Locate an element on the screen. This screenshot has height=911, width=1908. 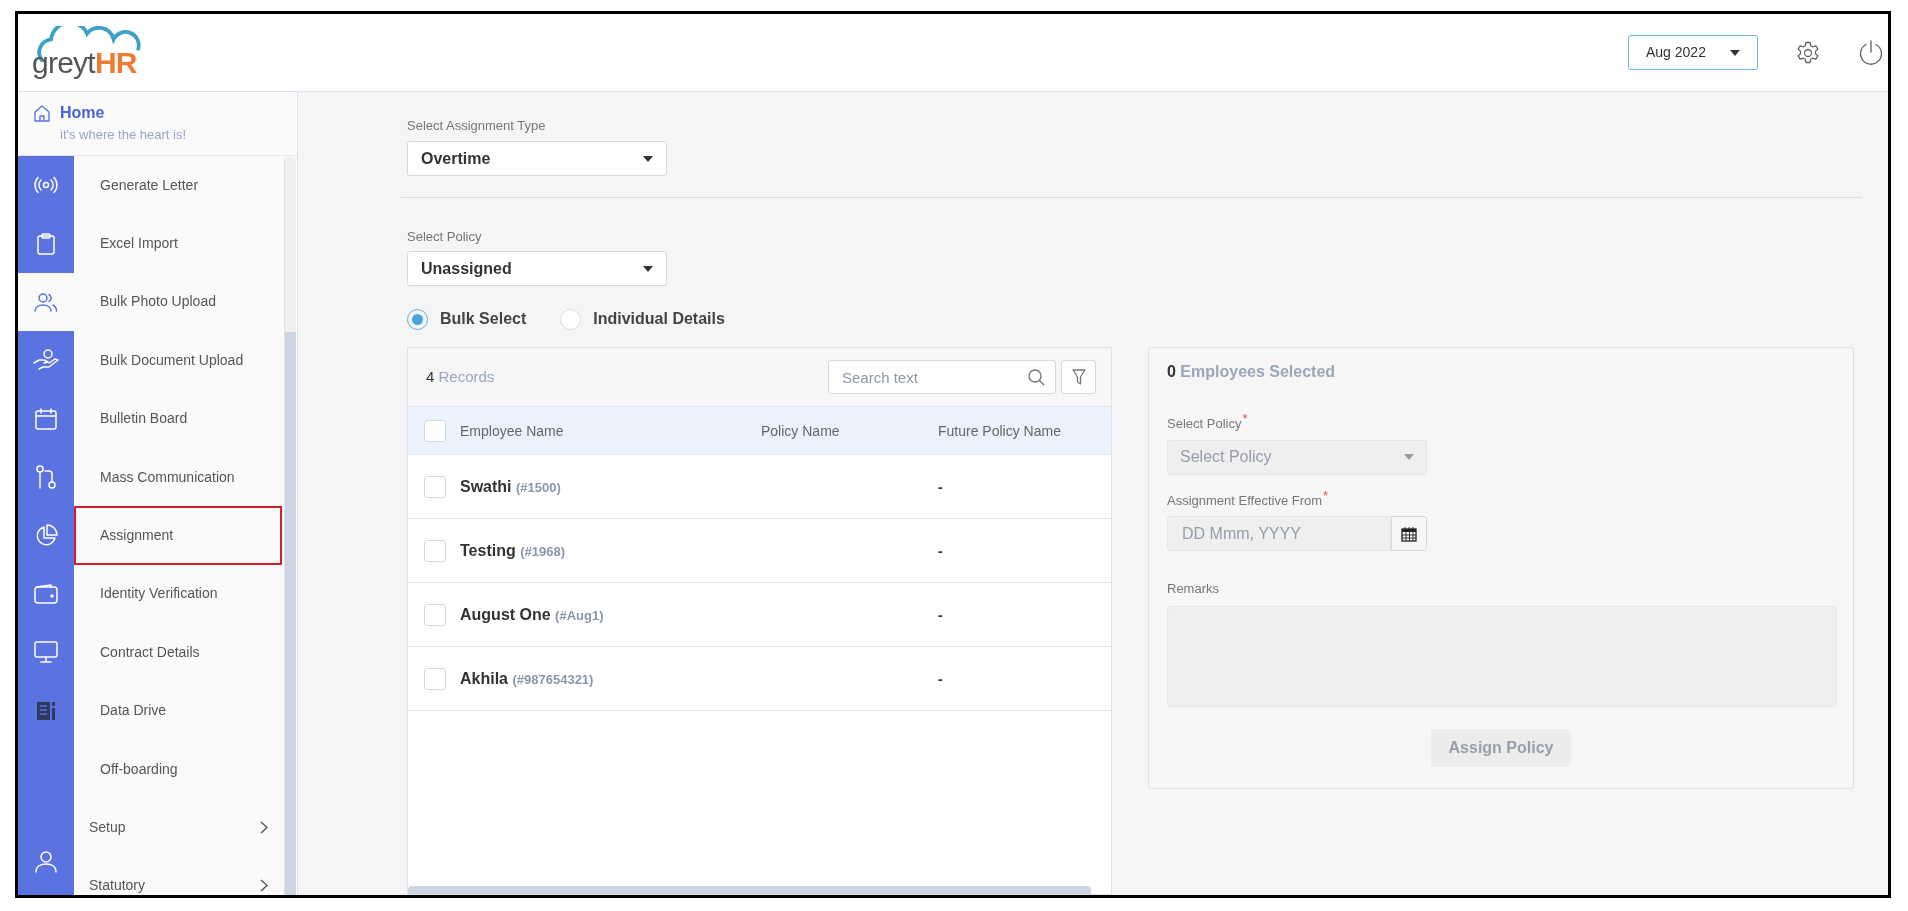
menu-item: Data Drive is located at coordinates (178, 710).